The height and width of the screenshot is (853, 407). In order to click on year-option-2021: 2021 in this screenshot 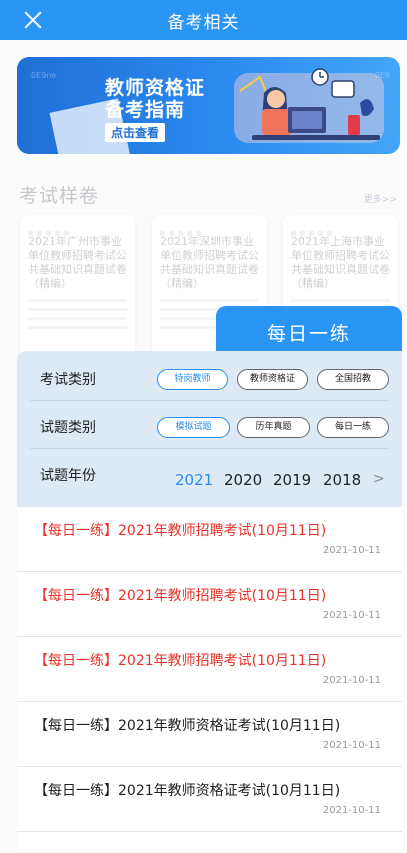, I will do `click(194, 480)`.